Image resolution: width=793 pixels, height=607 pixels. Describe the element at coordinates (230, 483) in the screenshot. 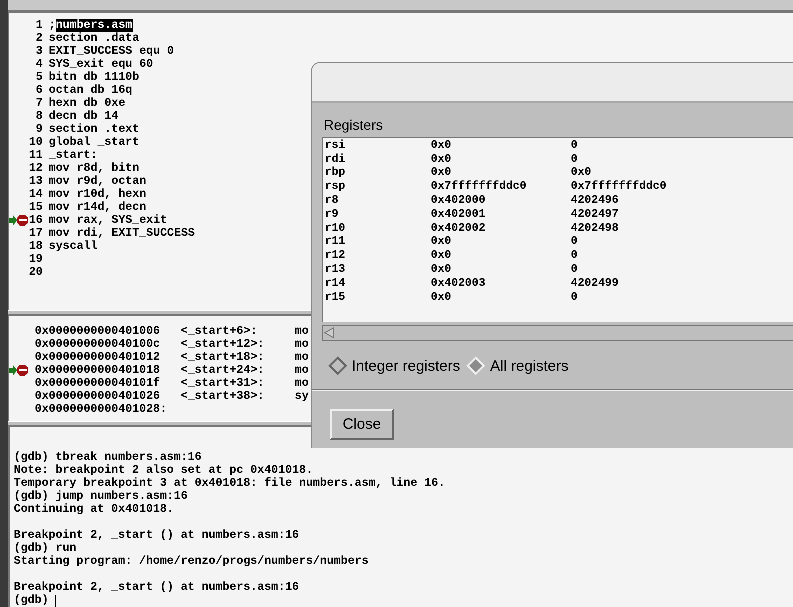

I see `console-line: Temporary breakpoint 3 at 0x401018: file numbers.asm, line 16.` at that location.